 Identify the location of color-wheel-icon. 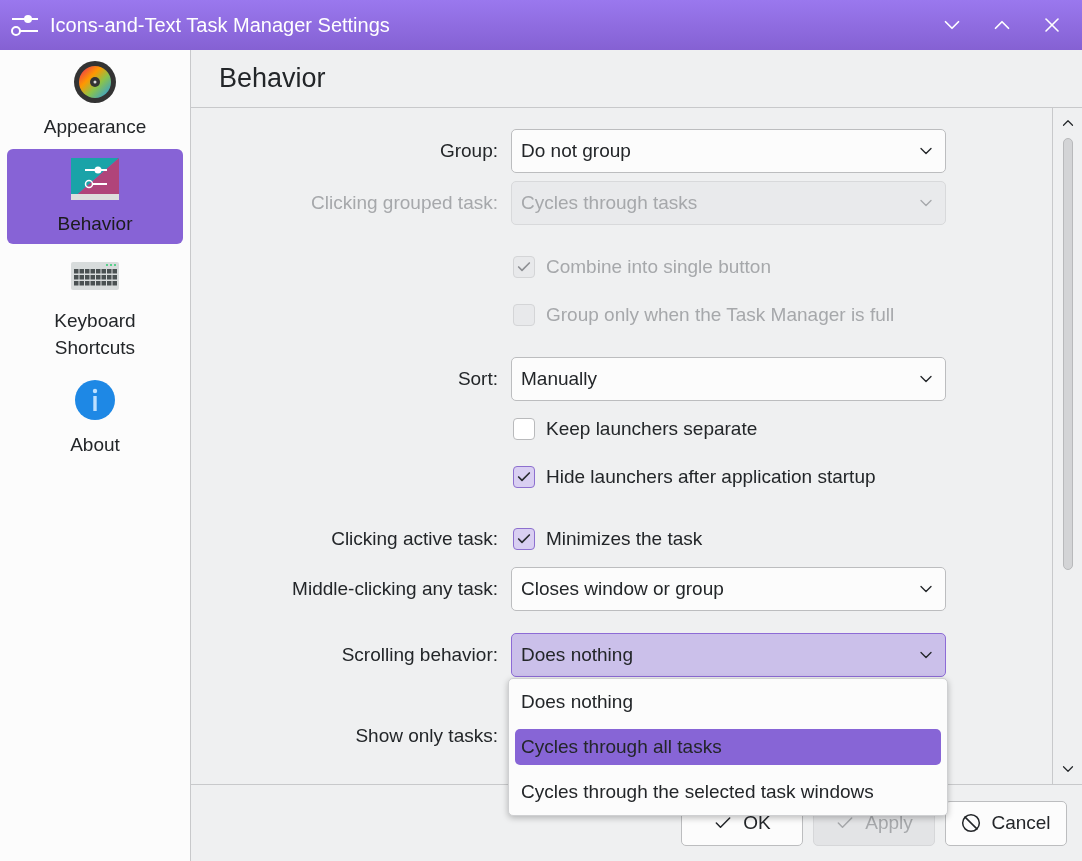
(95, 82).